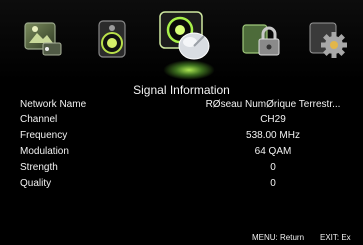 This screenshot has height=245, width=363. I want to click on lock-menu-button, so click(261, 39).